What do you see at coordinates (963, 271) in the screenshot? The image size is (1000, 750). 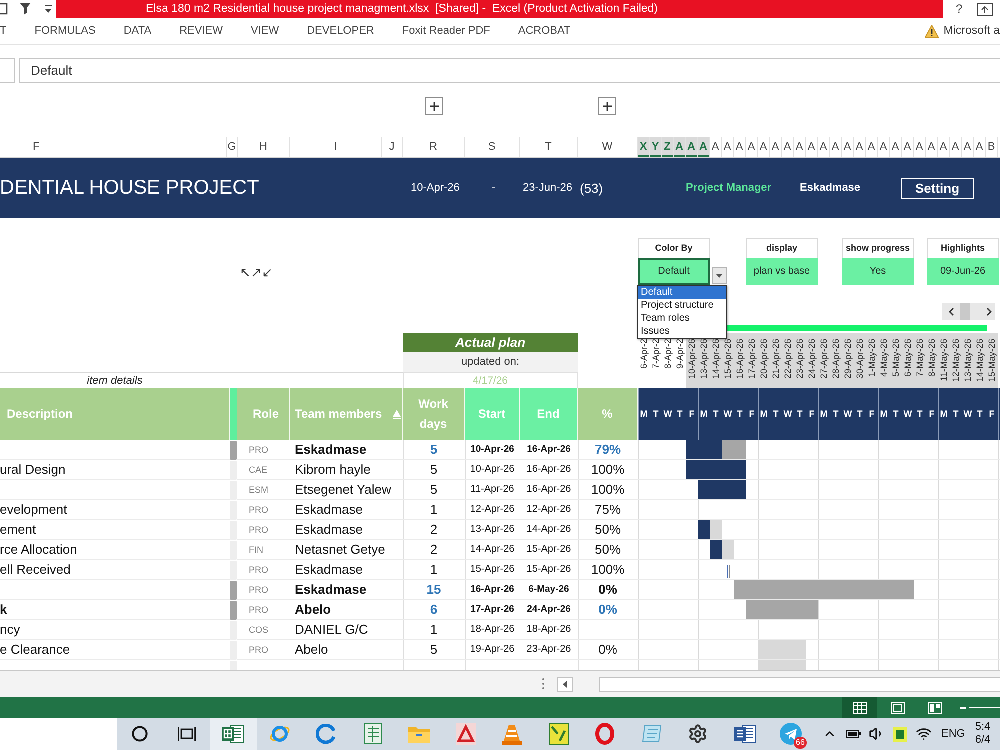 I see `control-value: 09-Jun-26` at bounding box center [963, 271].